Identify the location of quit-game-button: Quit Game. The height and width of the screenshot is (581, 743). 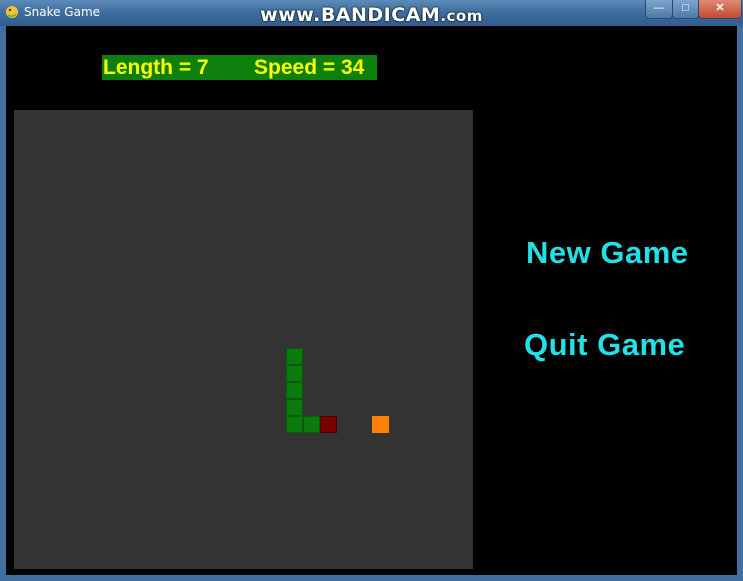
(604, 345).